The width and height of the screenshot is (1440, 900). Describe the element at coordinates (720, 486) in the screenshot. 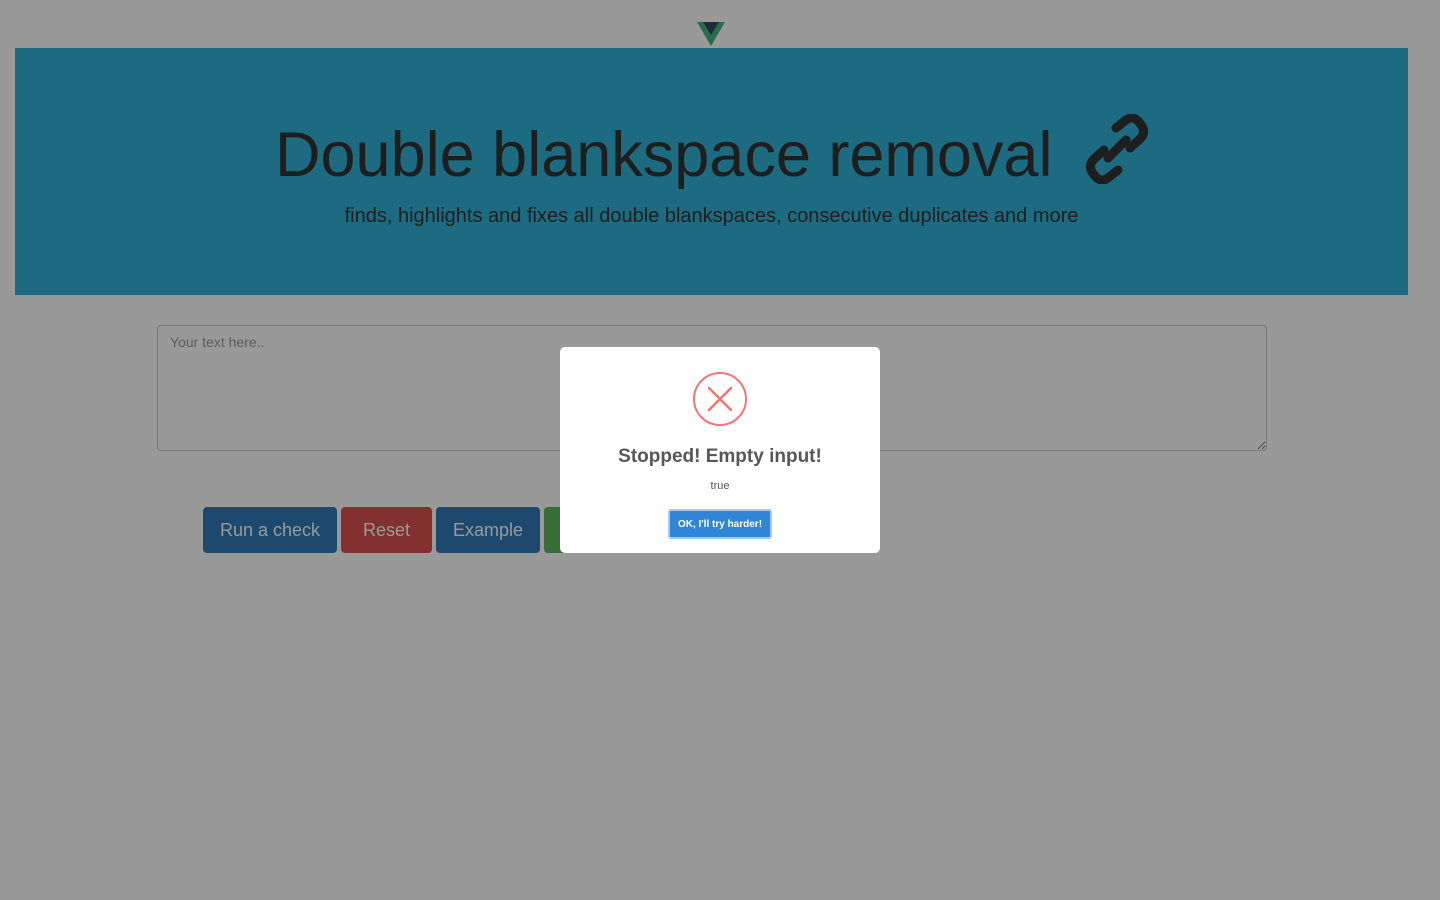

I see `modal-text: true` at that location.